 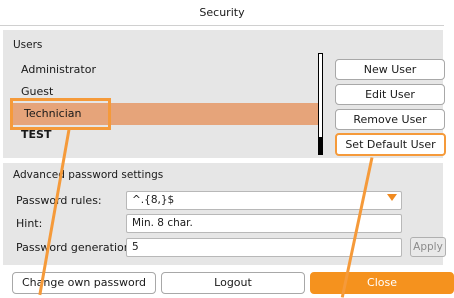 I want to click on change-own-password-button: Change own password, so click(x=84, y=283).